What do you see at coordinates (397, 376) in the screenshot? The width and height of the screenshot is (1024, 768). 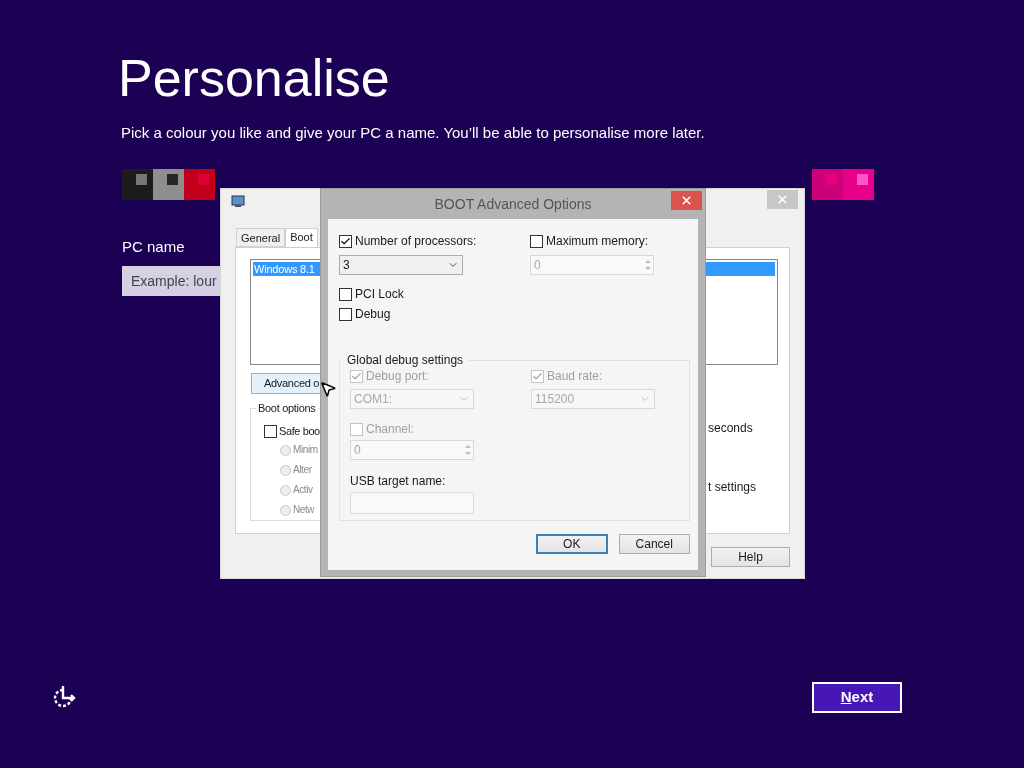 I see `checkbox-label: Debug port:` at bounding box center [397, 376].